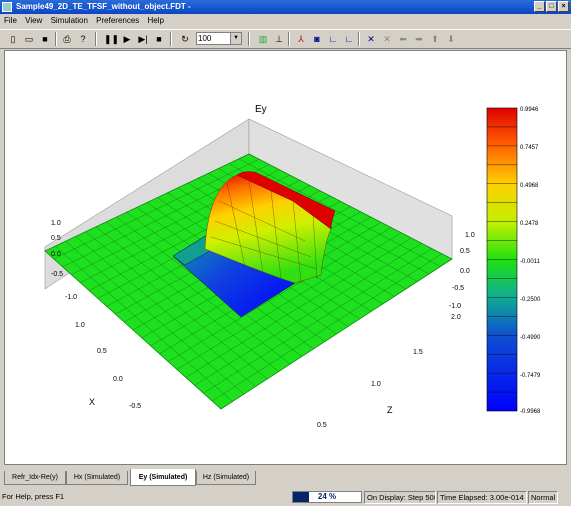  I want to click on close-button: ×, so click(563, 6).